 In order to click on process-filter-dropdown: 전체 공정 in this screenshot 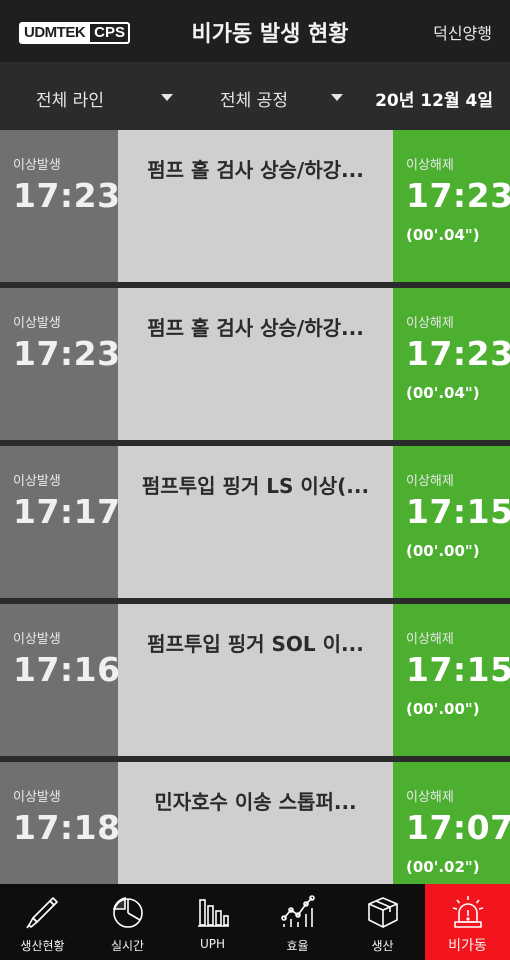, I will do `click(254, 98)`.